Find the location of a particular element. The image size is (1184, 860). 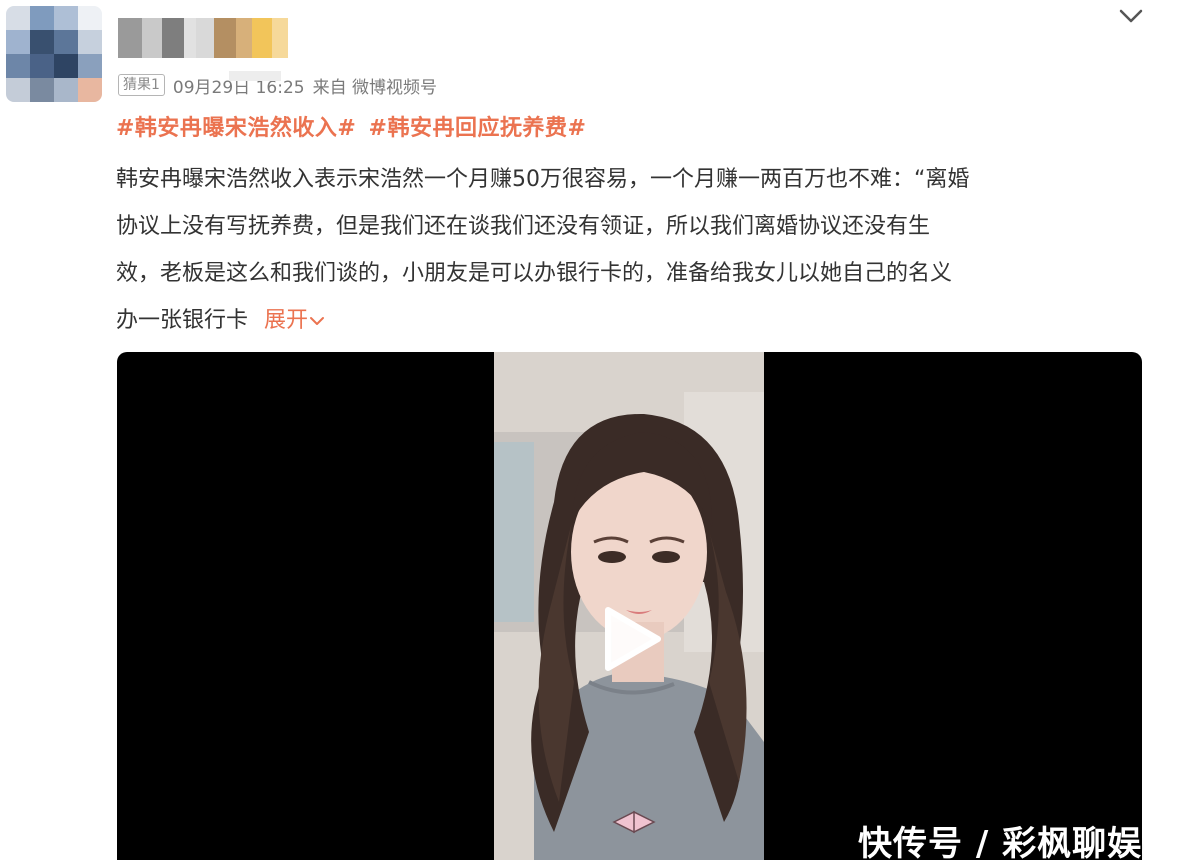

expand-link: 展开 is located at coordinates (295, 320).